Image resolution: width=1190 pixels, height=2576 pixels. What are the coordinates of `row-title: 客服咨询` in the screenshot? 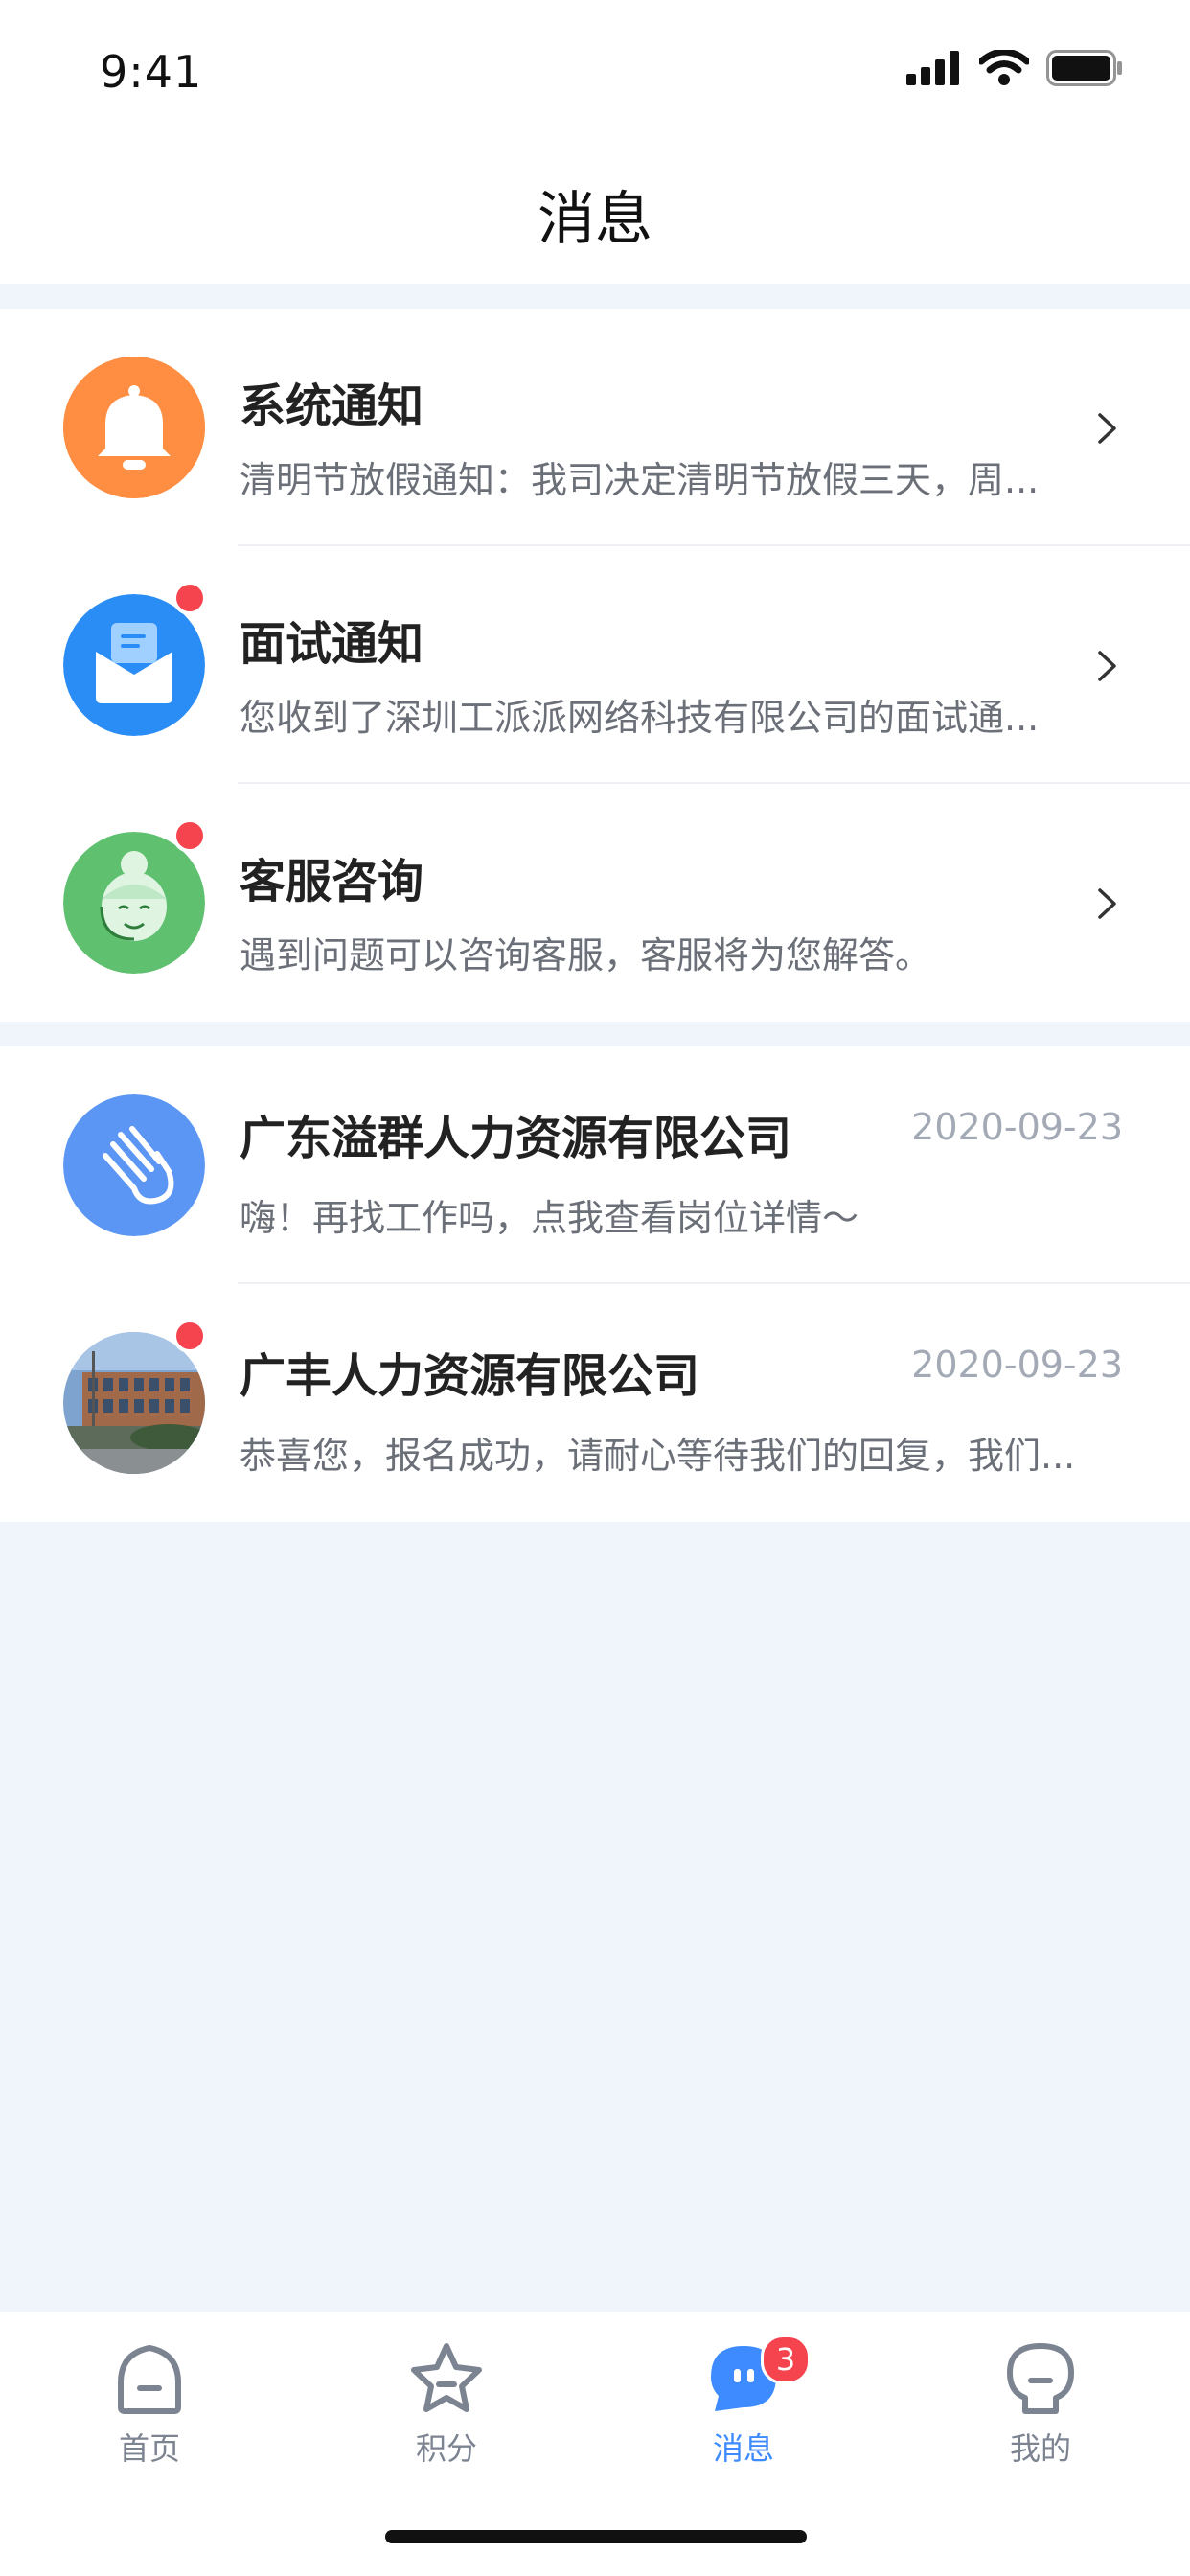 It's located at (332, 881).